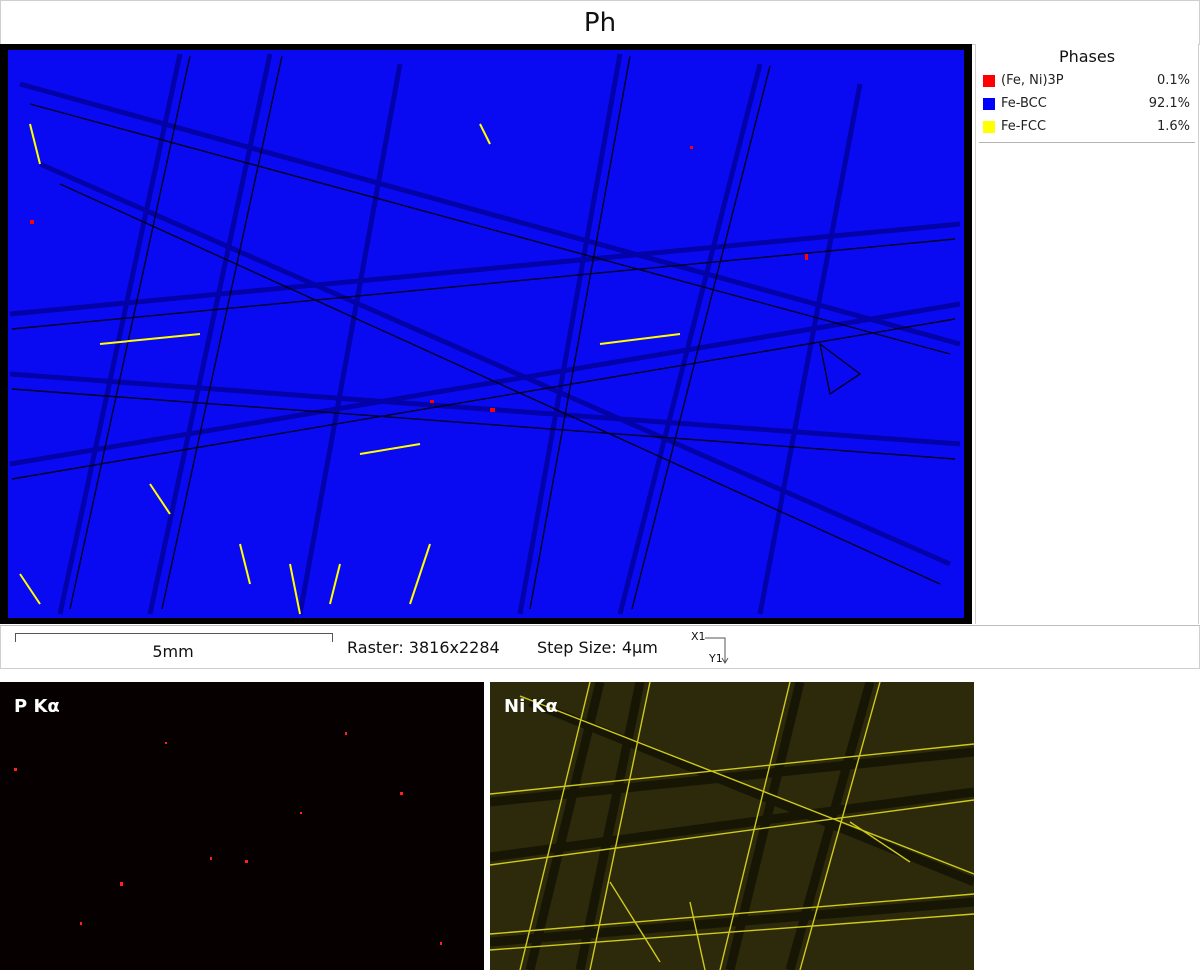 The height and width of the screenshot is (973, 1200). Describe the element at coordinates (698, 636) in the screenshot. I see `axis-x-label: X1` at that location.